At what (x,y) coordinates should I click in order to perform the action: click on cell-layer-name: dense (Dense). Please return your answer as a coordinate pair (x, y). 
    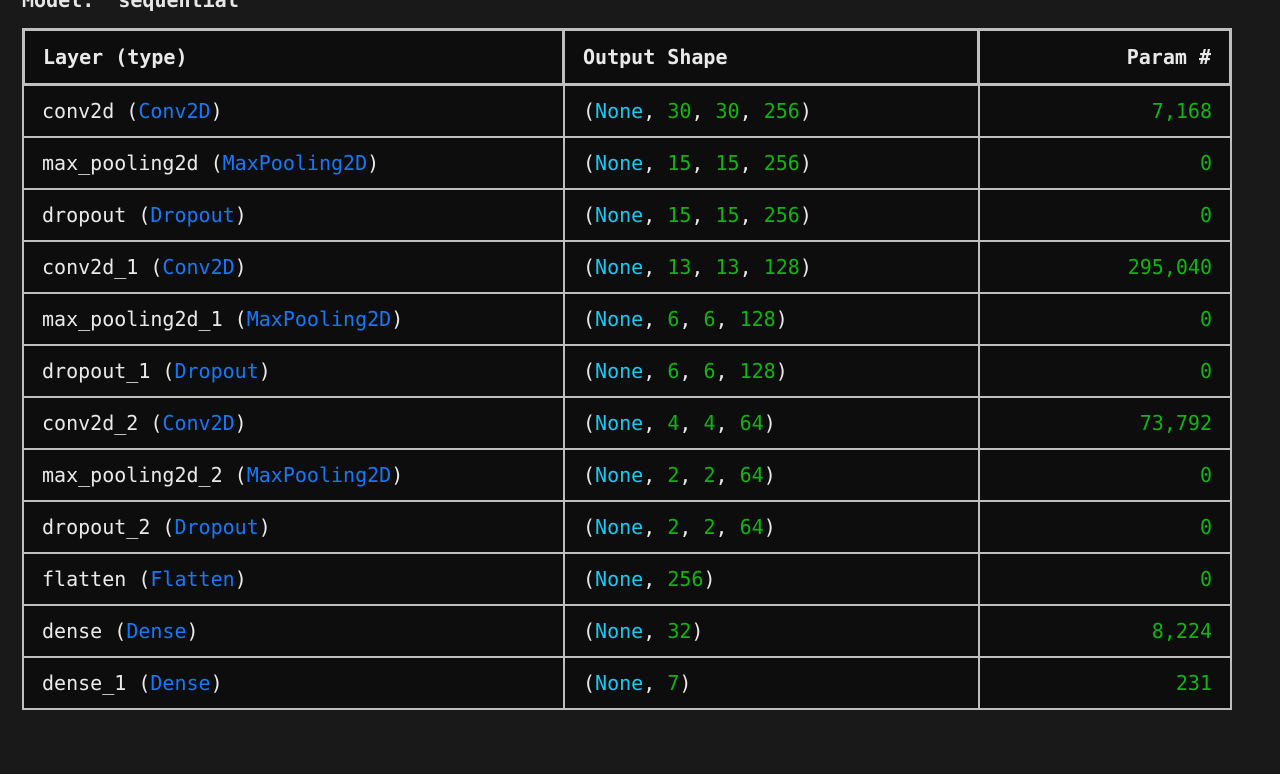
    Looking at the image, I should click on (293, 632).